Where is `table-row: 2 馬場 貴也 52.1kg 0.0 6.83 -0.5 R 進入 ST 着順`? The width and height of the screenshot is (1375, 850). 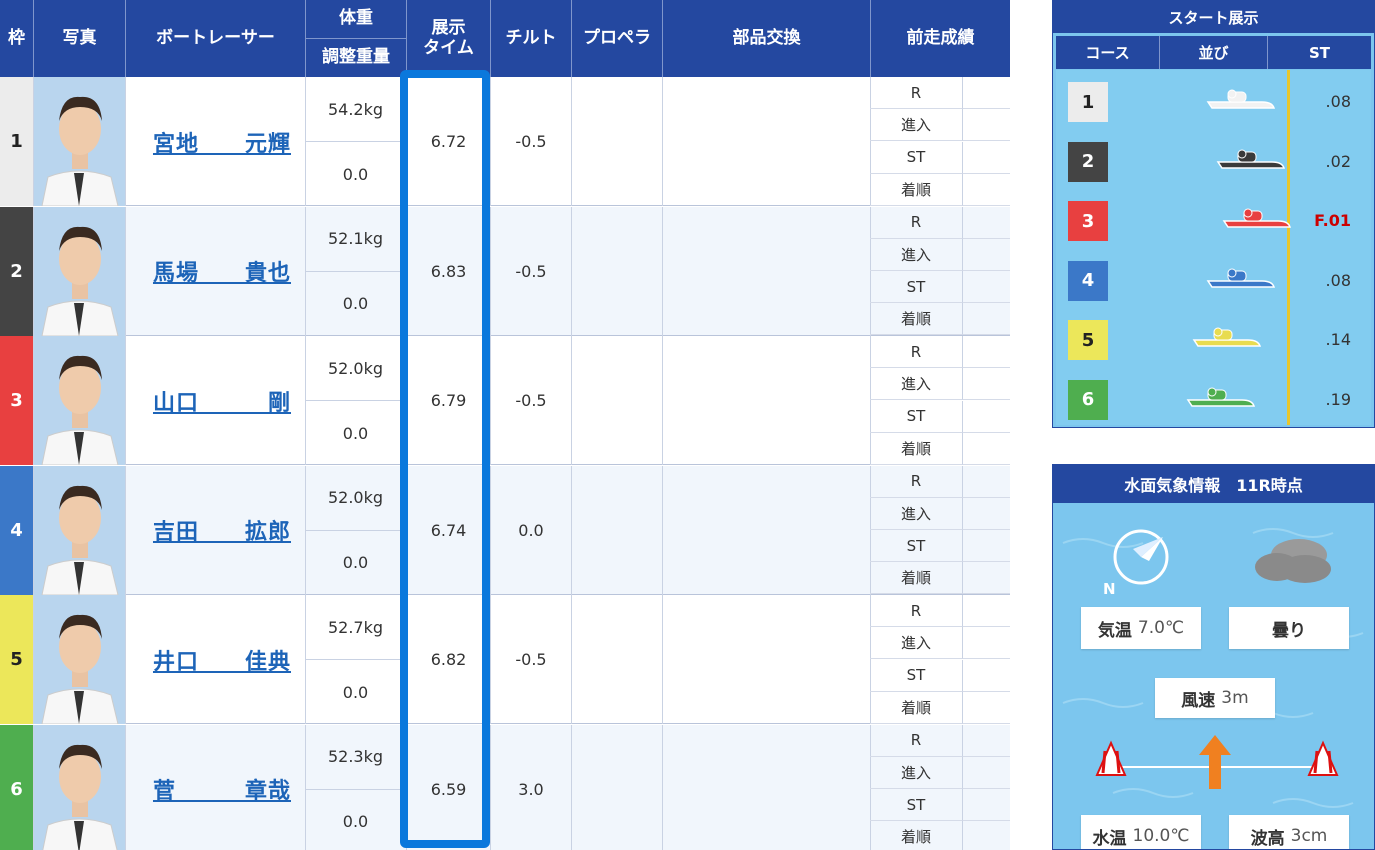 table-row: 2 馬場 貴也 52.1kg 0.0 6.83 -0.5 R 進入 ST 着順 is located at coordinates (505, 271).